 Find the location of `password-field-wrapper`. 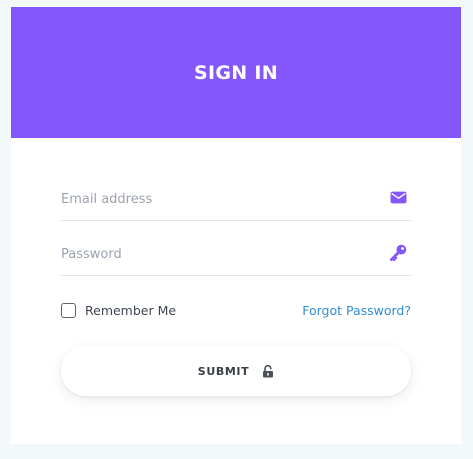

password-field-wrapper is located at coordinates (236, 255).